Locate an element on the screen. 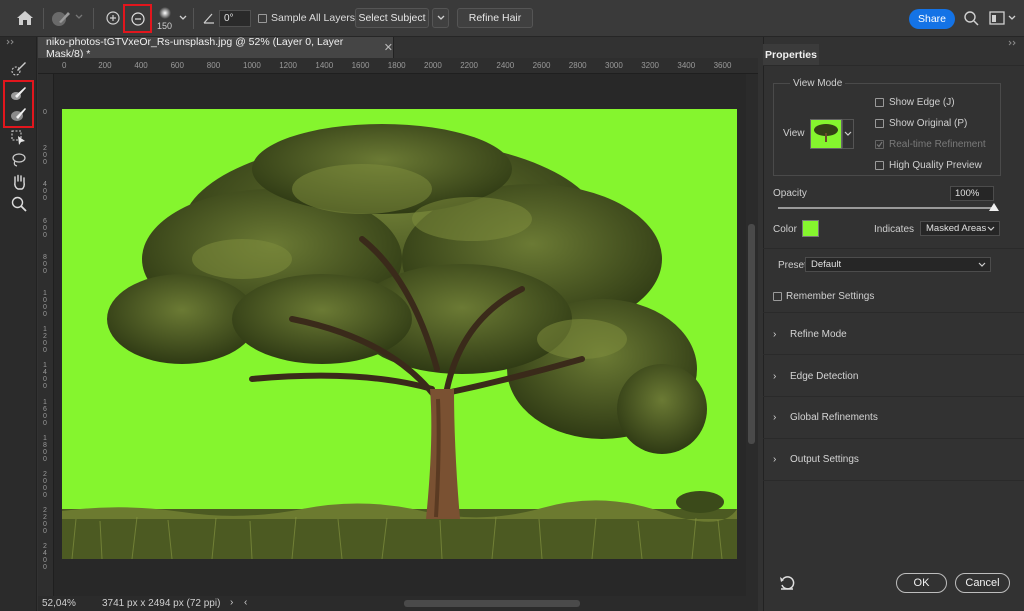 Image resolution: width=1024 pixels, height=611 pixels. ruler-tick-label: 4 0 0 is located at coordinates (45, 192).